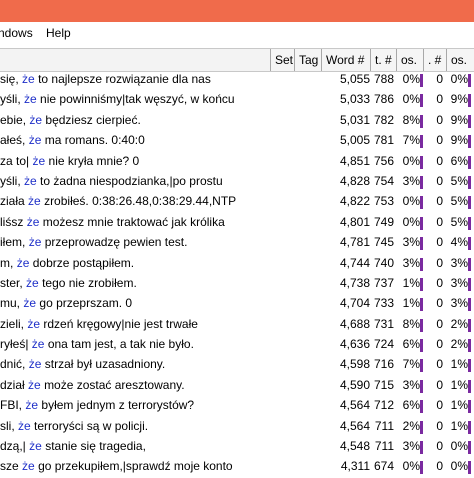  What do you see at coordinates (346, 282) in the screenshot?
I see `word-count: 4,738` at bounding box center [346, 282].